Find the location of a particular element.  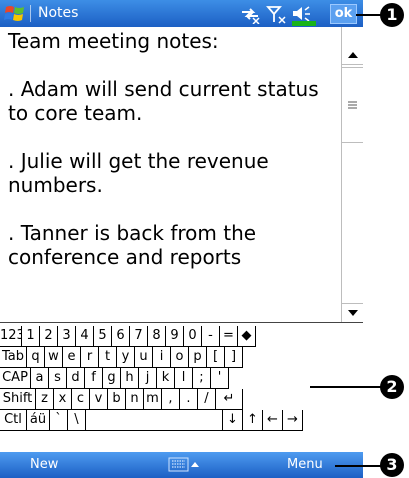

scroll-down-arrow-icon is located at coordinates (352, 312).